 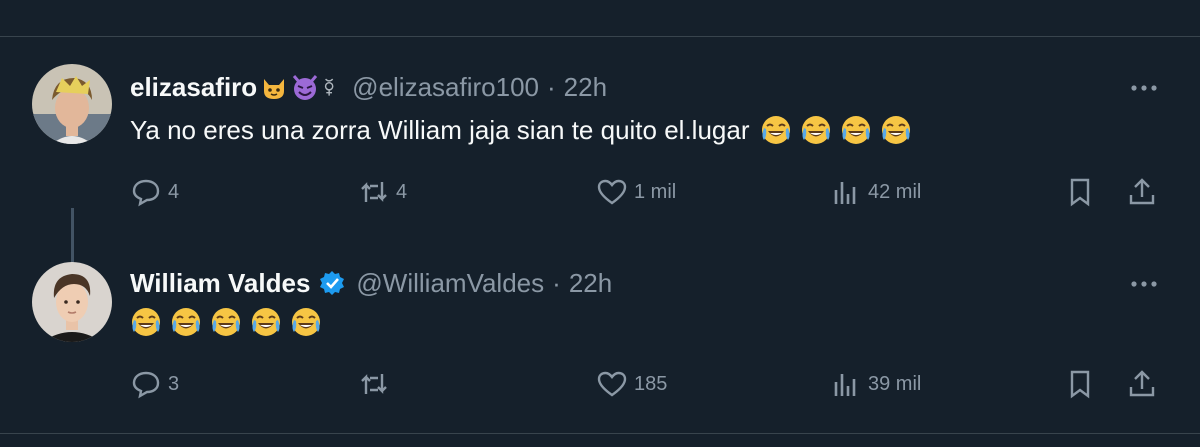 What do you see at coordinates (631, 384) in the screenshot?
I see `like-button: 185` at bounding box center [631, 384].